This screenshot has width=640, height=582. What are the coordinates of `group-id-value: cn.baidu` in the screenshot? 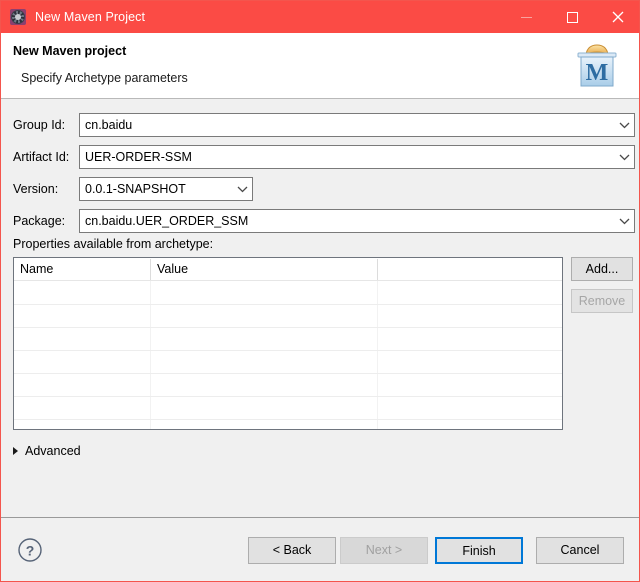 It's located at (109, 125).